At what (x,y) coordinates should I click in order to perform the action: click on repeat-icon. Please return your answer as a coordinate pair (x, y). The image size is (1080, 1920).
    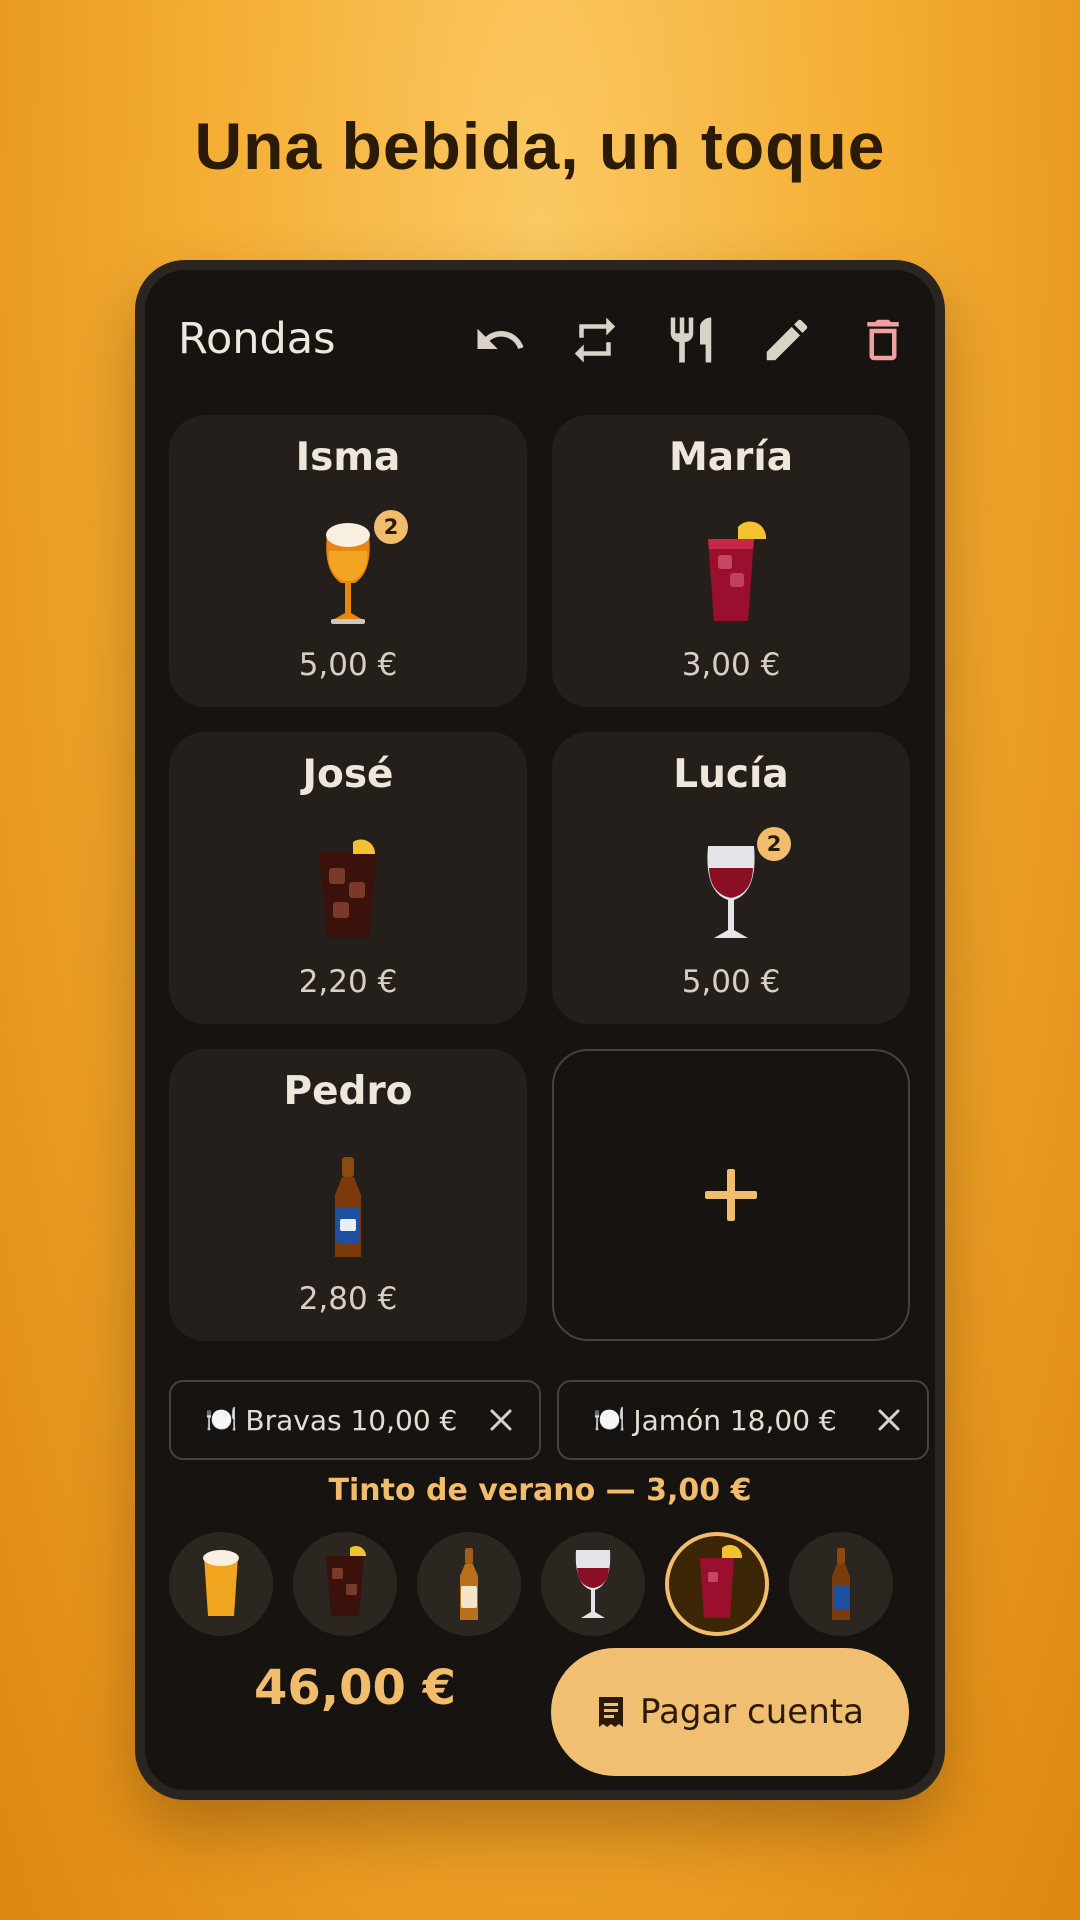
    Looking at the image, I should click on (595, 340).